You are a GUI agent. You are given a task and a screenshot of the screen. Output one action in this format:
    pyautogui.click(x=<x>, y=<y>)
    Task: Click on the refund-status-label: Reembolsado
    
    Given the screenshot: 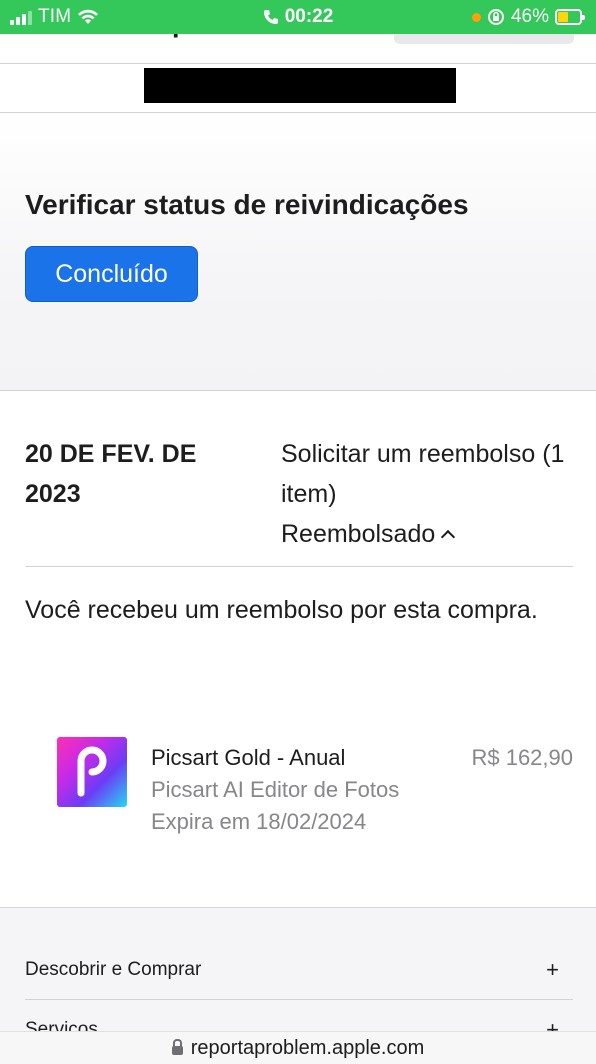 What is the action you would take?
    pyautogui.click(x=358, y=534)
    